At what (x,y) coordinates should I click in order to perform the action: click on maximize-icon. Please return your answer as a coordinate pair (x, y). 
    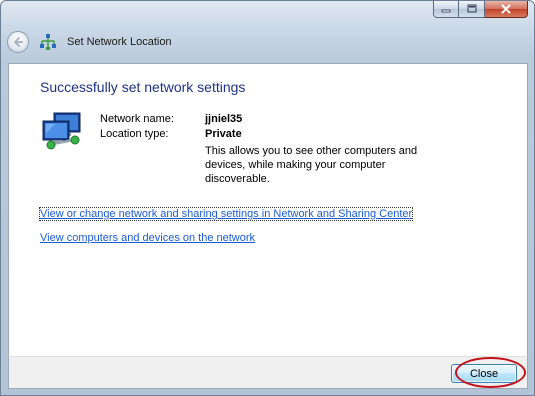
    Looking at the image, I should click on (471, 8).